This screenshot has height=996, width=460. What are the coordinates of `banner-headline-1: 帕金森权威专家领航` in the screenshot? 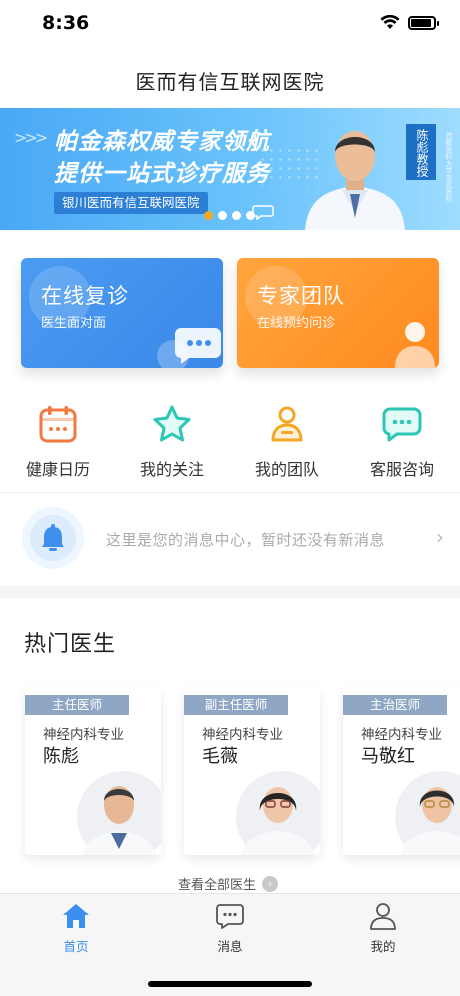 It's located at (162, 142).